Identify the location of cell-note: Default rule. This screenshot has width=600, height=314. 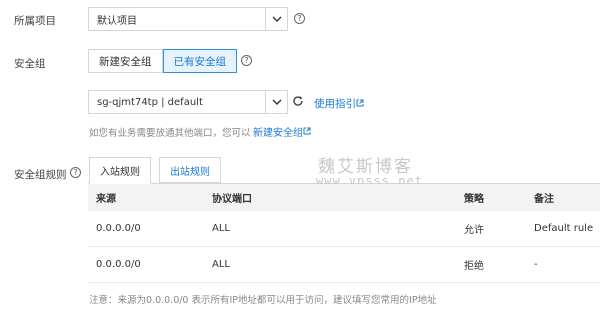
(564, 228).